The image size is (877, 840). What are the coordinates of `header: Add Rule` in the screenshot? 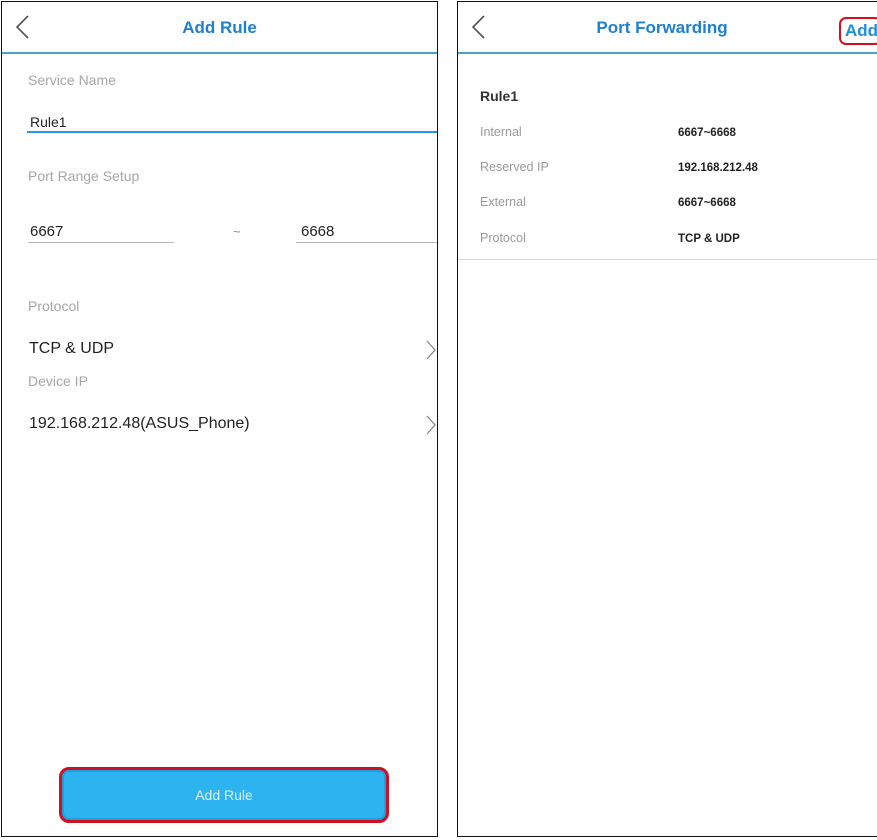 It's located at (219, 28).